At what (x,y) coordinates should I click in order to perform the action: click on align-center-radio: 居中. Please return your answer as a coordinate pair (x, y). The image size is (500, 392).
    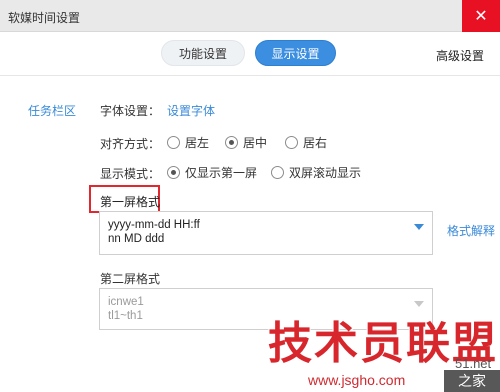
    Looking at the image, I should click on (246, 142).